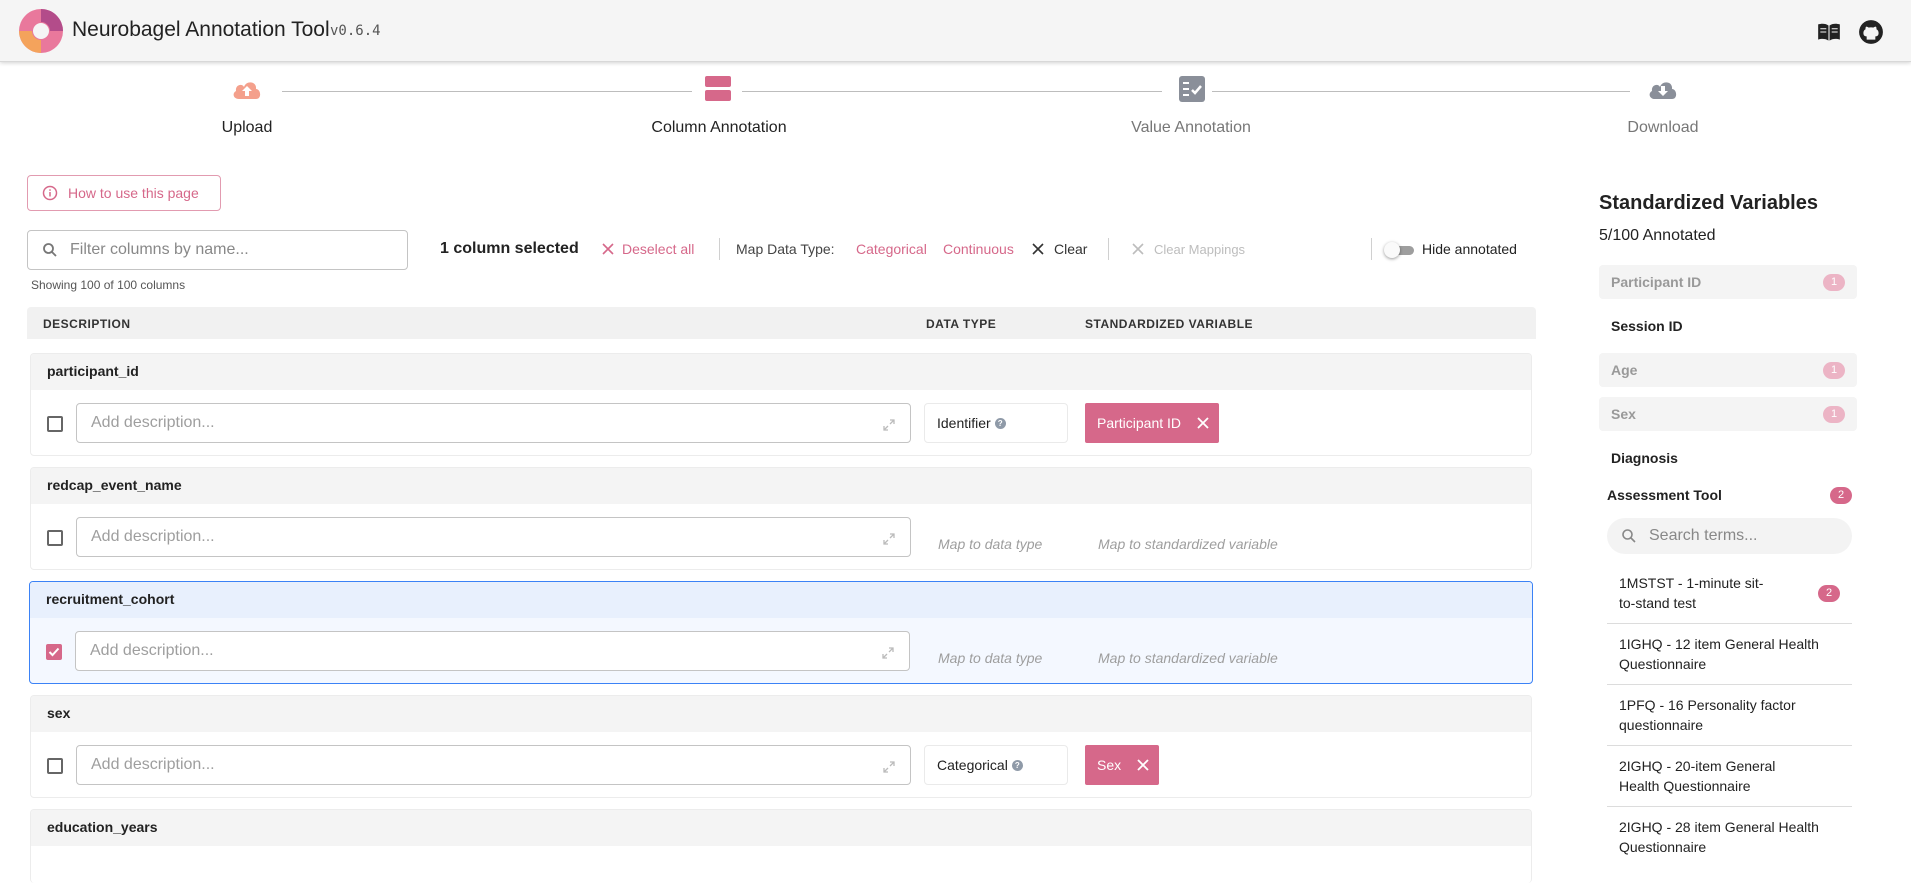 Image resolution: width=1911 pixels, height=883 pixels. What do you see at coordinates (1071, 249) in the screenshot?
I see `clear-label: Clear` at bounding box center [1071, 249].